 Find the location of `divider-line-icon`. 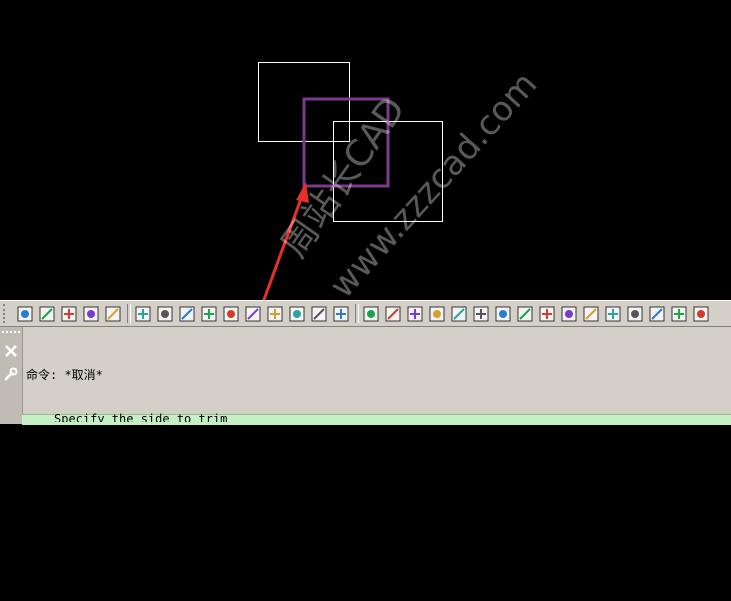

divider-line-icon is located at coordinates (481, 313).